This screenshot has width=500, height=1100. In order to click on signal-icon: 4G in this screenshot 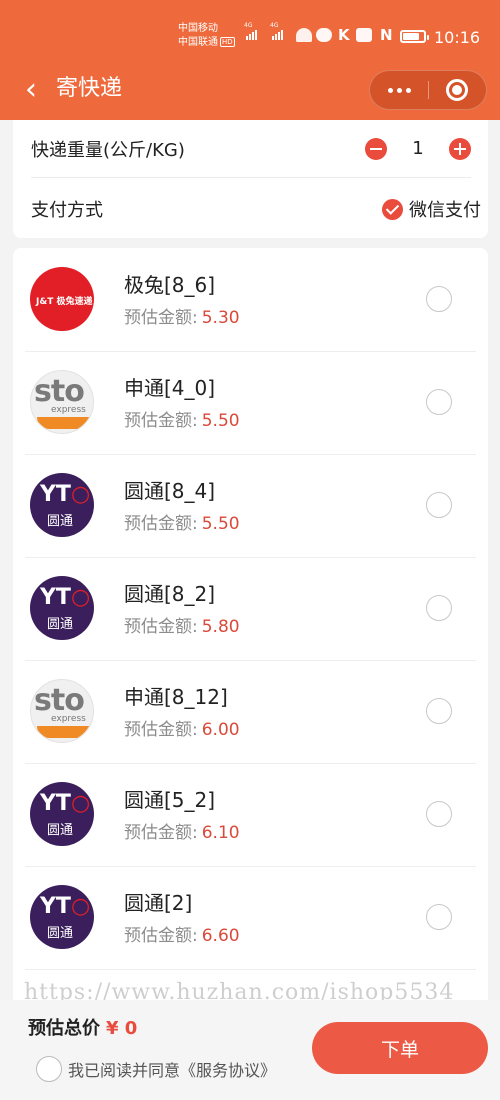, I will do `click(250, 31)`.